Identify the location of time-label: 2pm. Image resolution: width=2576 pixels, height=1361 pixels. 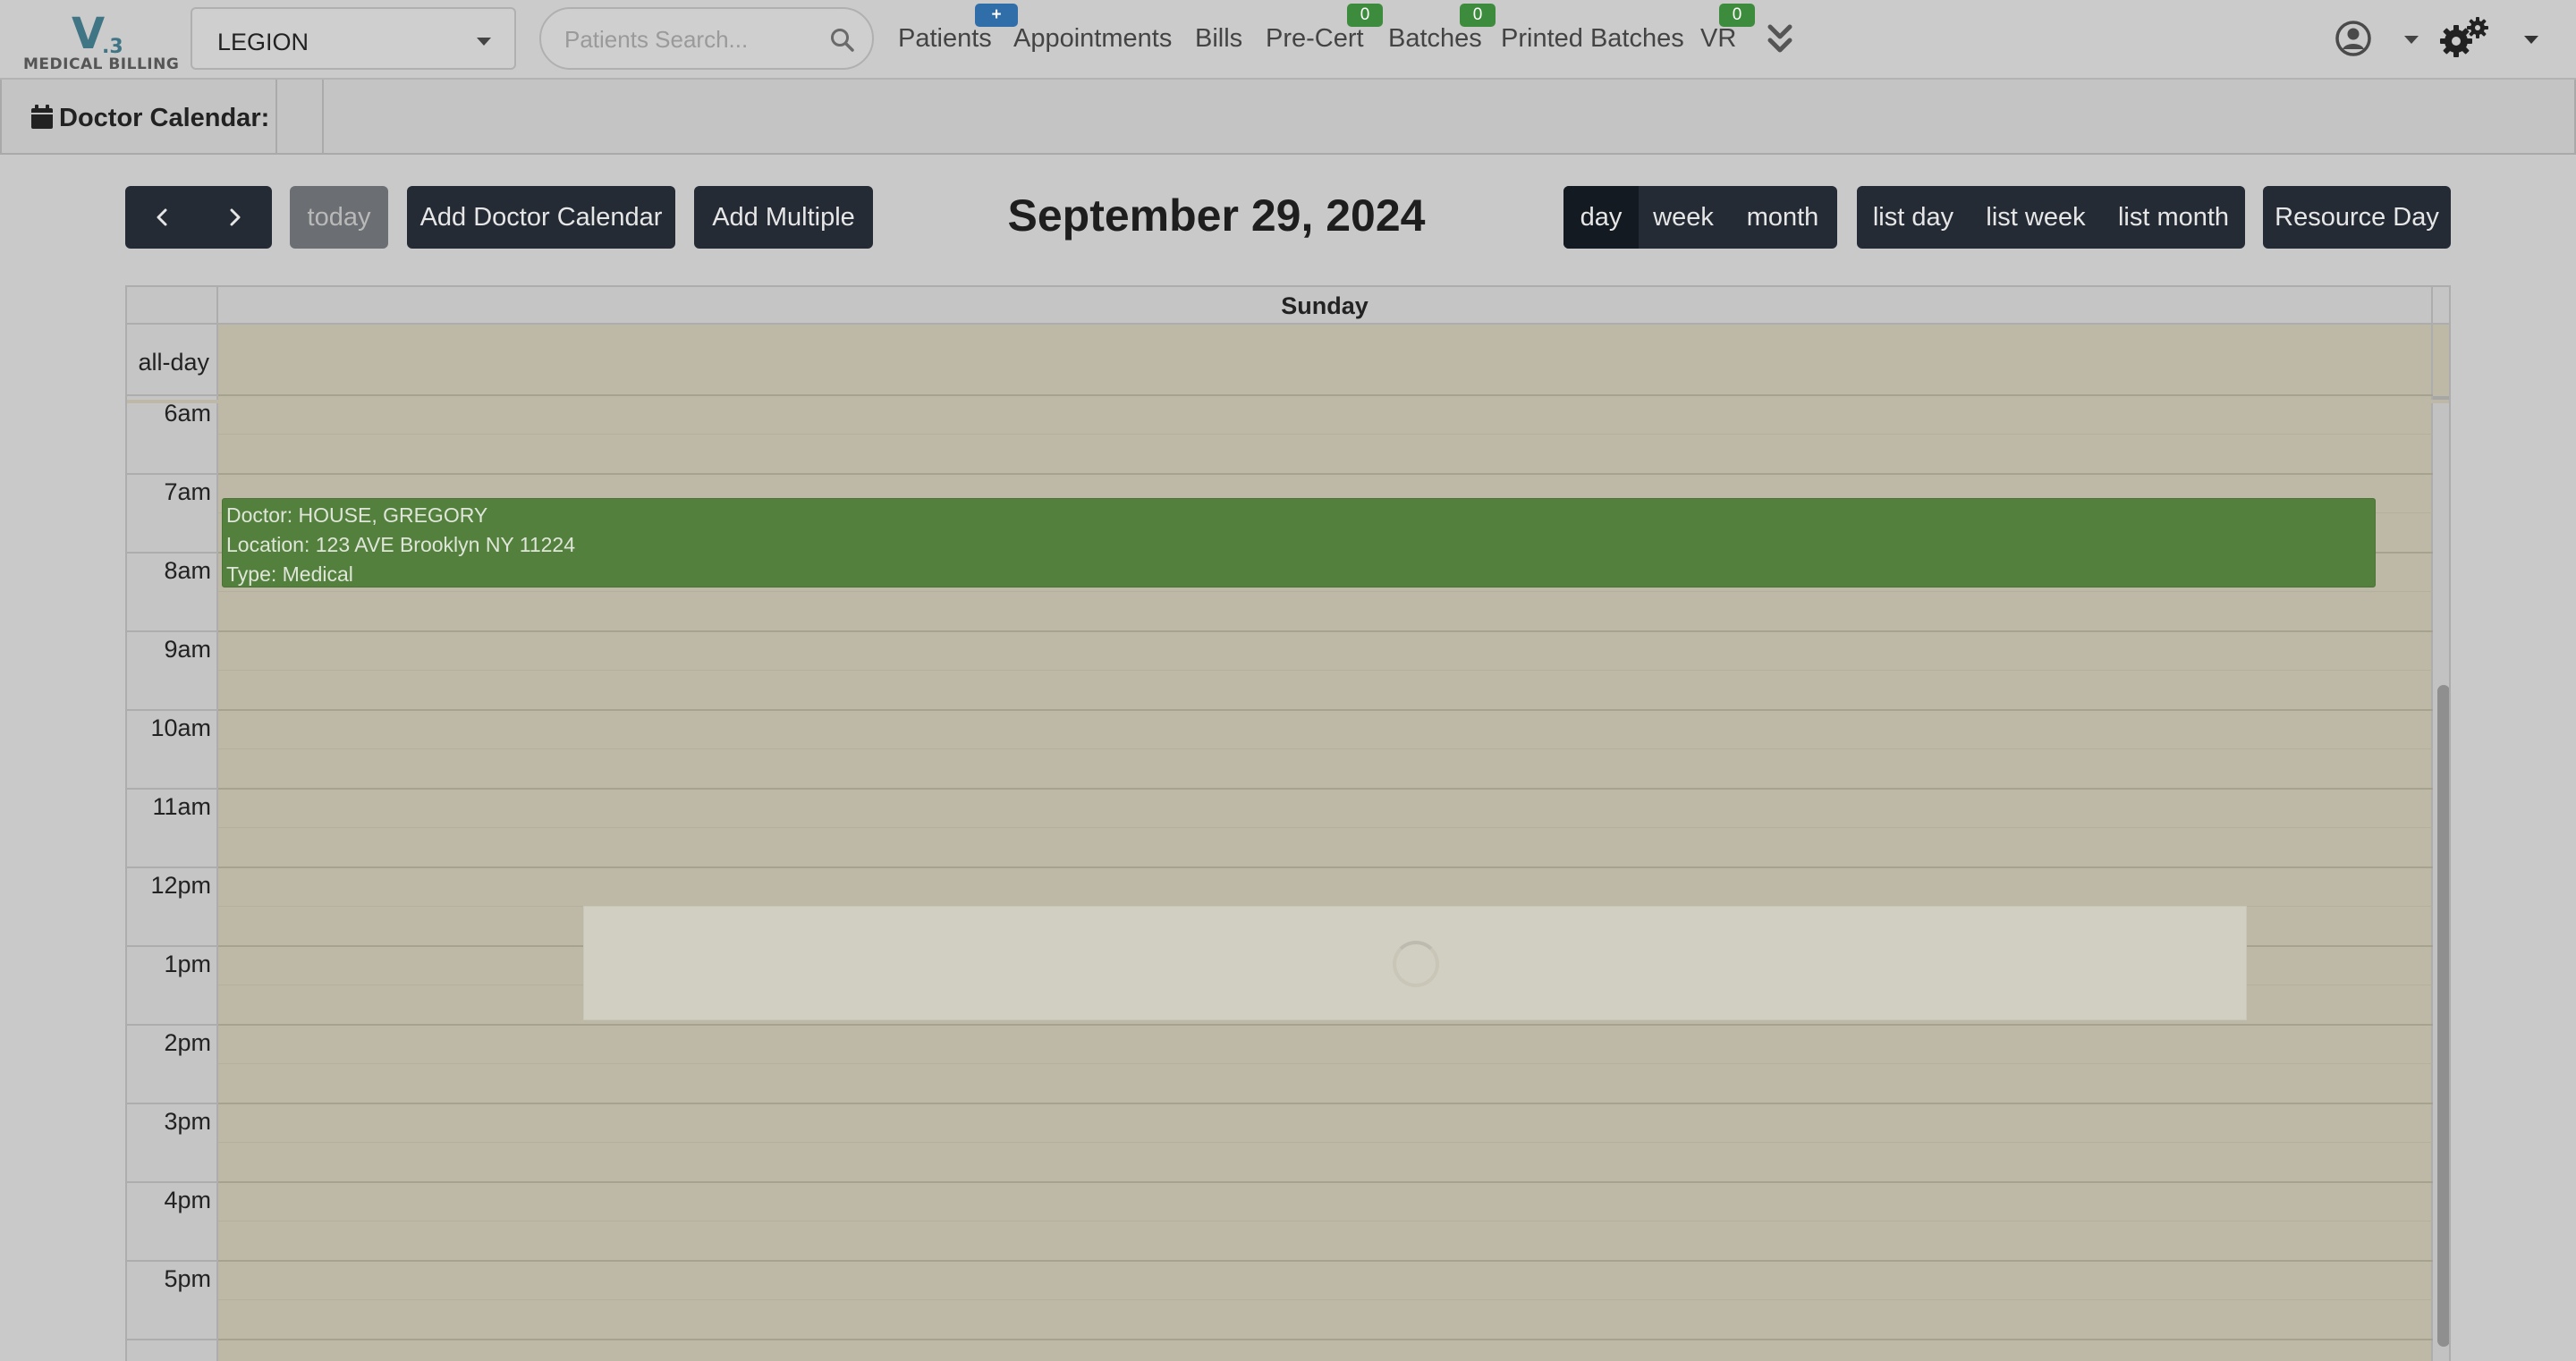
(187, 1042).